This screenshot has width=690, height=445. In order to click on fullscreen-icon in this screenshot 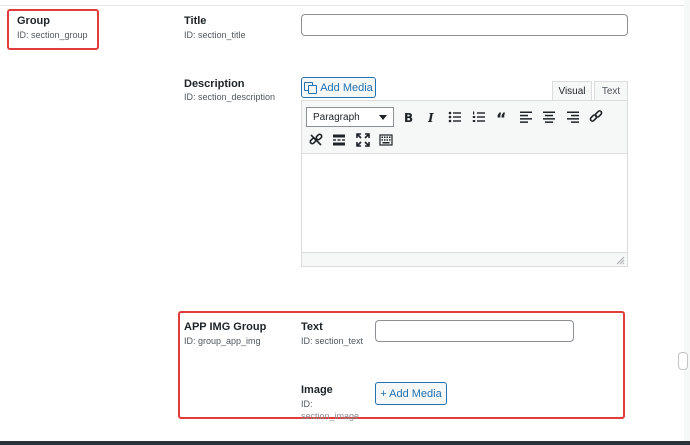, I will do `click(363, 140)`.